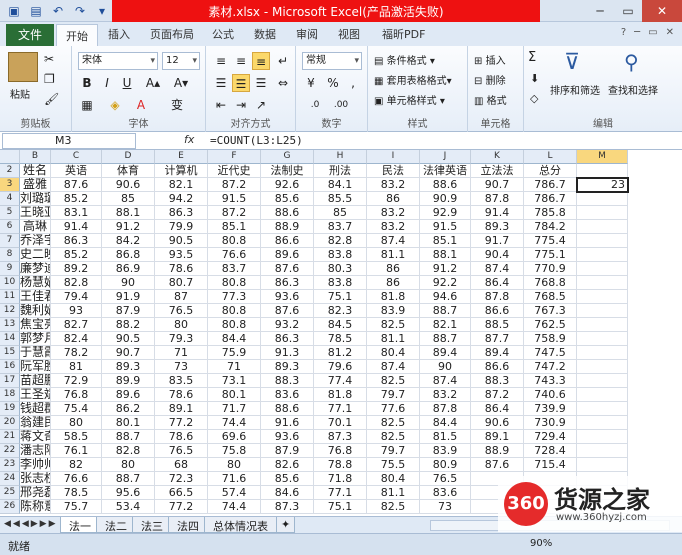  Describe the element at coordinates (445, 227) in the screenshot. I see `table-cell: 91.5` at that location.